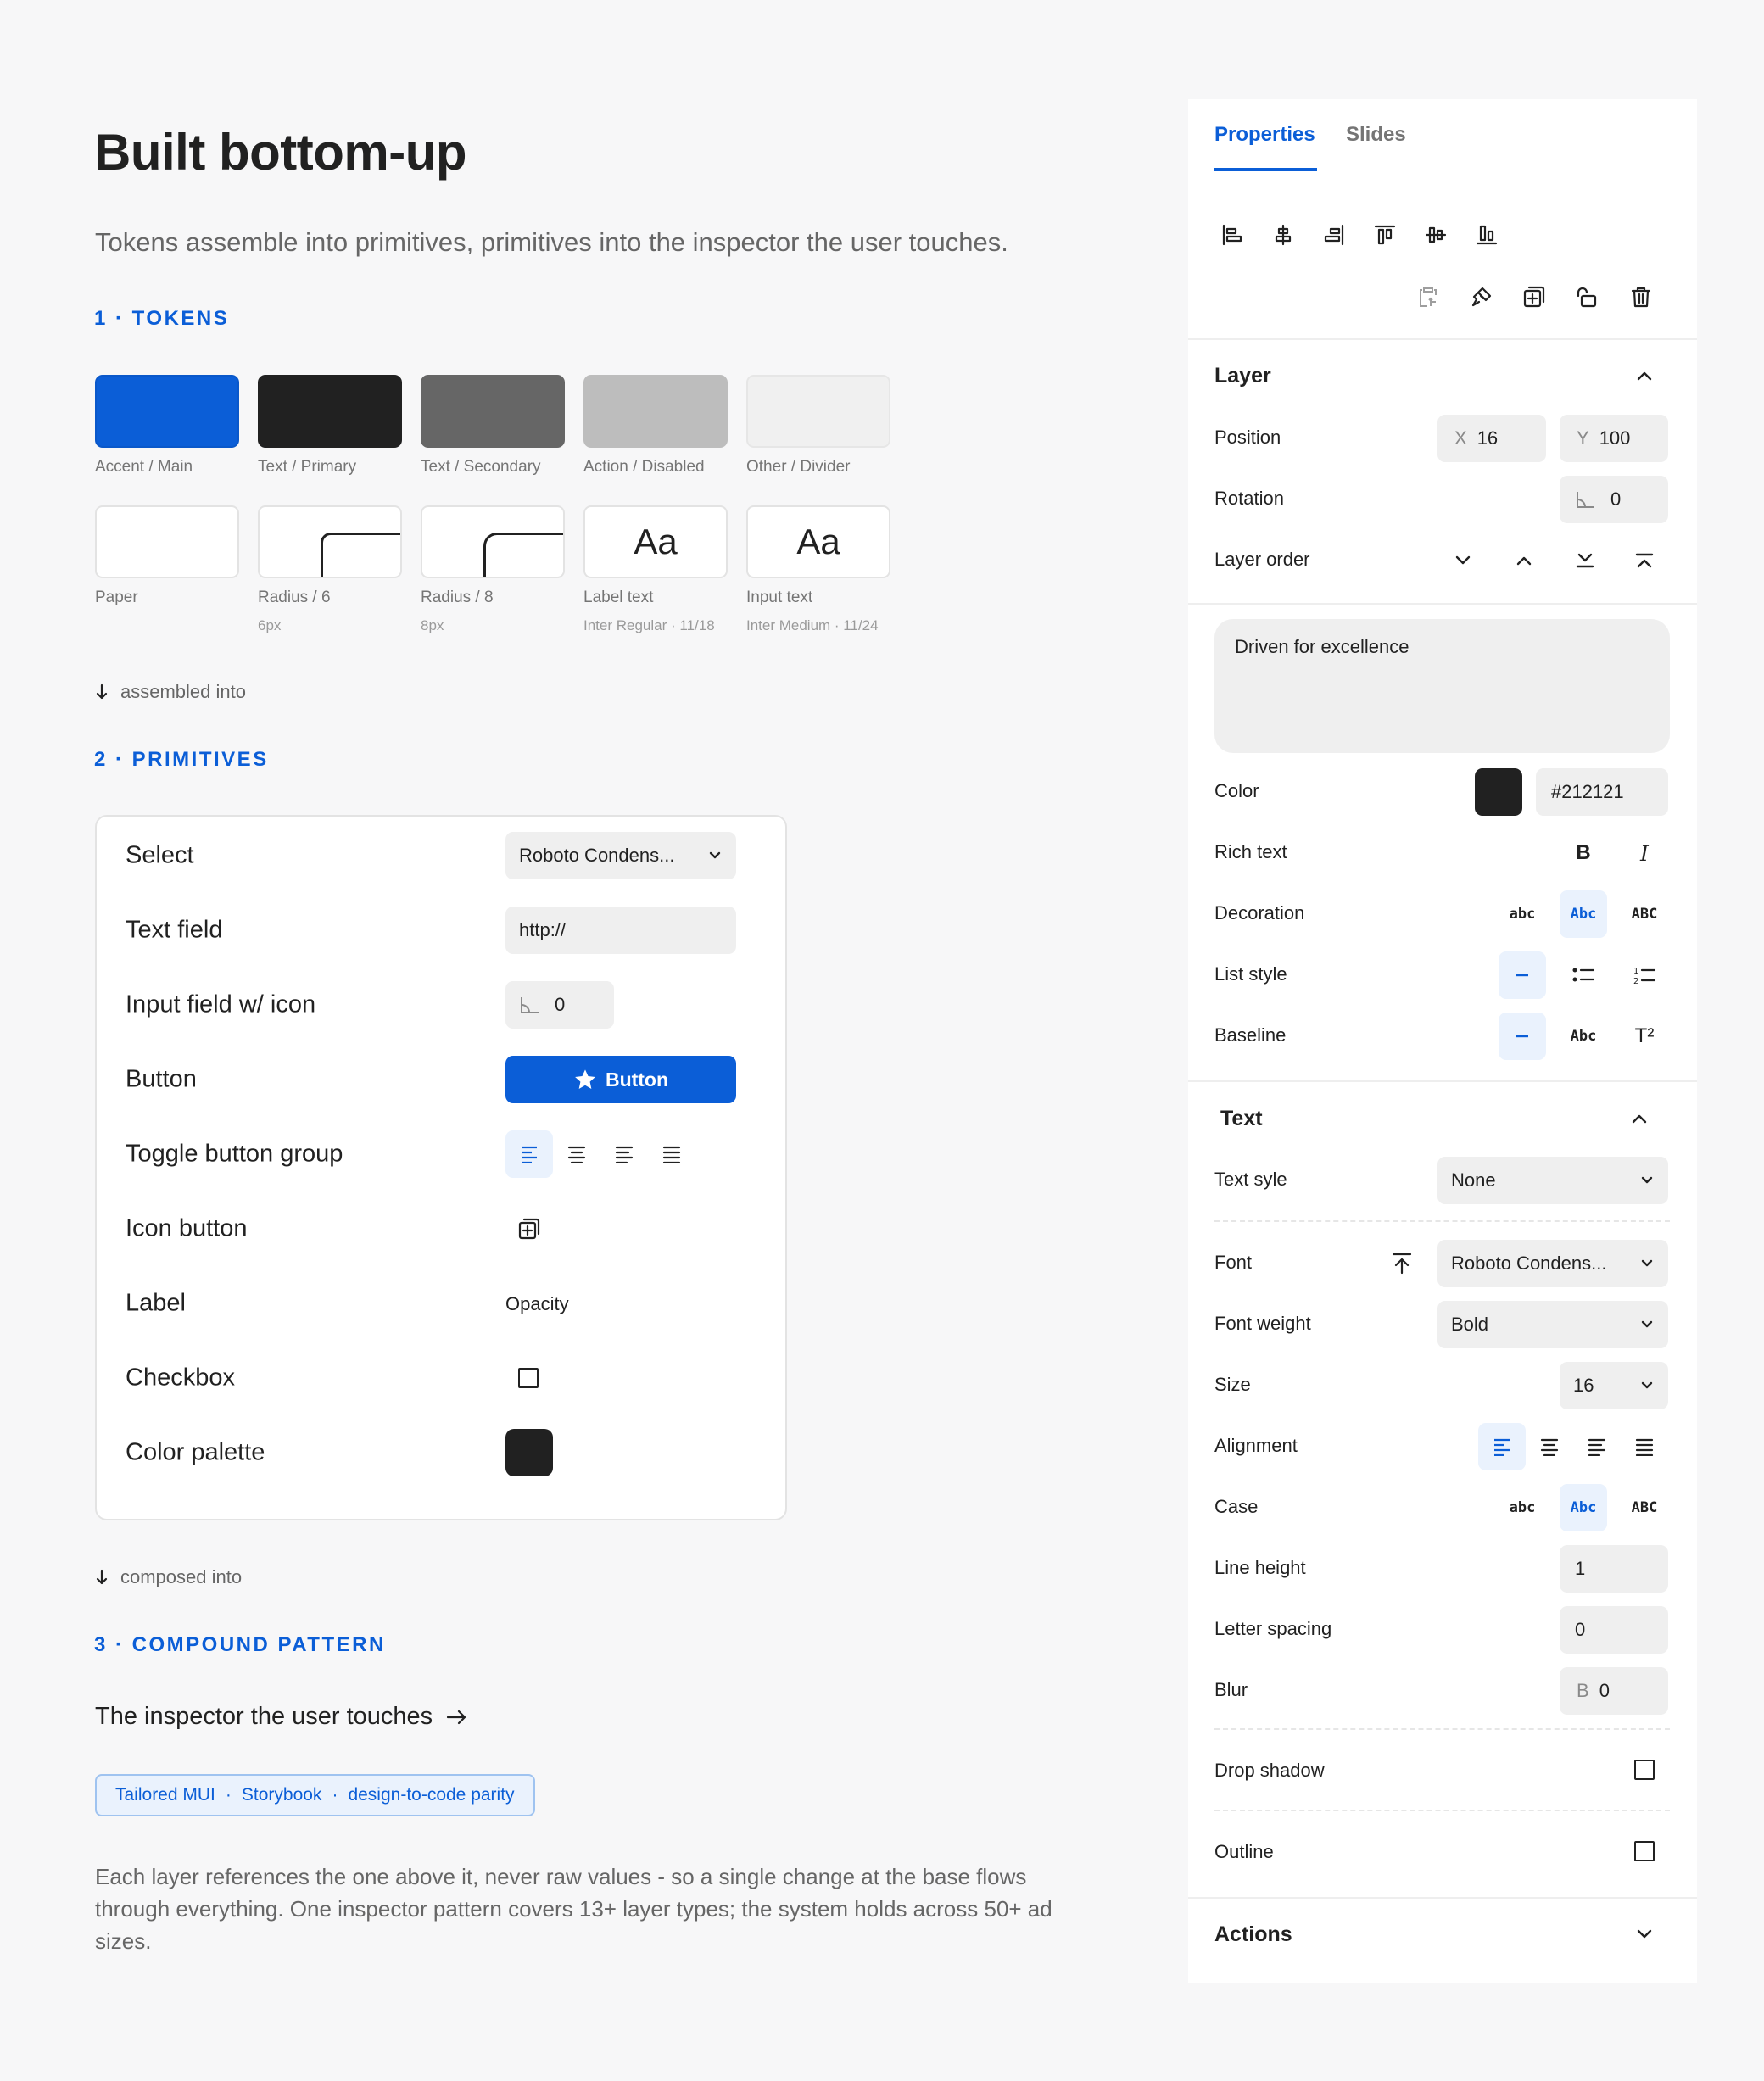 The width and height of the screenshot is (1764, 2081). What do you see at coordinates (1644, 1036) in the screenshot?
I see `baseline-superscript-button: T²` at bounding box center [1644, 1036].